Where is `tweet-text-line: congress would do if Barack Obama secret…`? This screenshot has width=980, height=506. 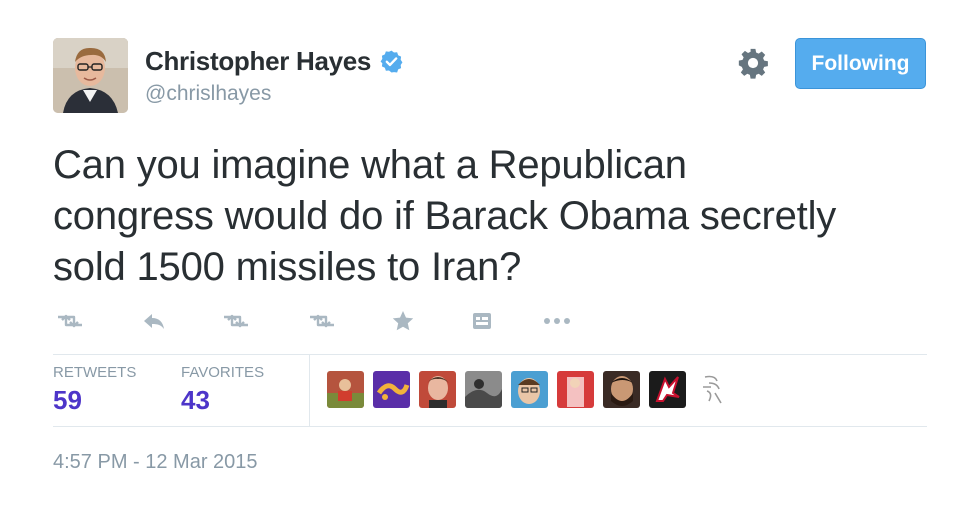
tweet-text-line: congress would do if Barack Obama secret… is located at coordinates (445, 216).